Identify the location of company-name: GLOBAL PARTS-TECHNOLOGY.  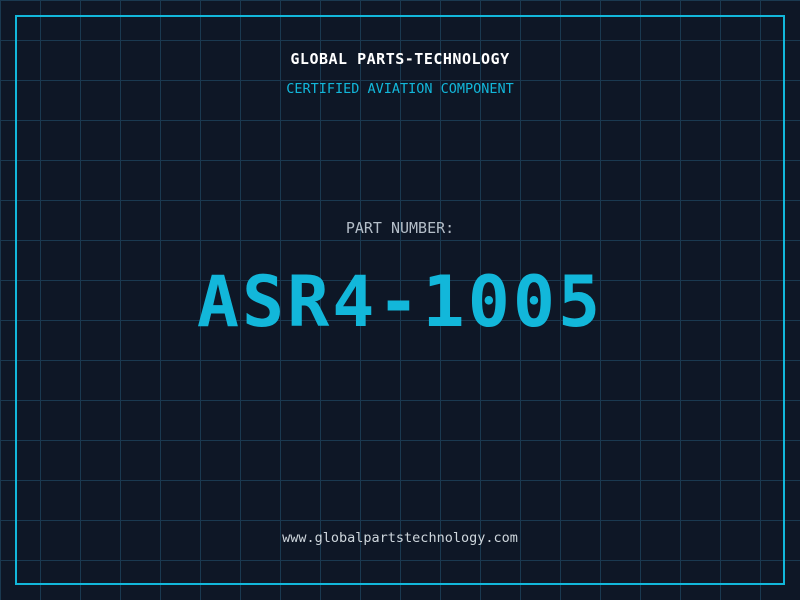
(400, 59).